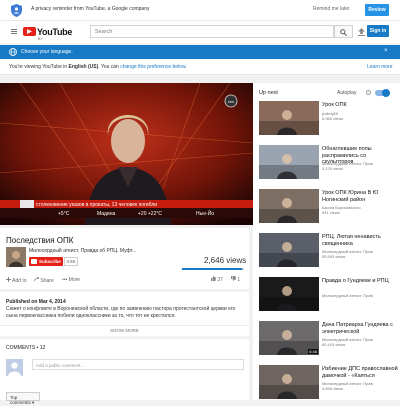 The width and height of the screenshot is (400, 406). I want to click on temp-left: +5°C, so click(64, 214).